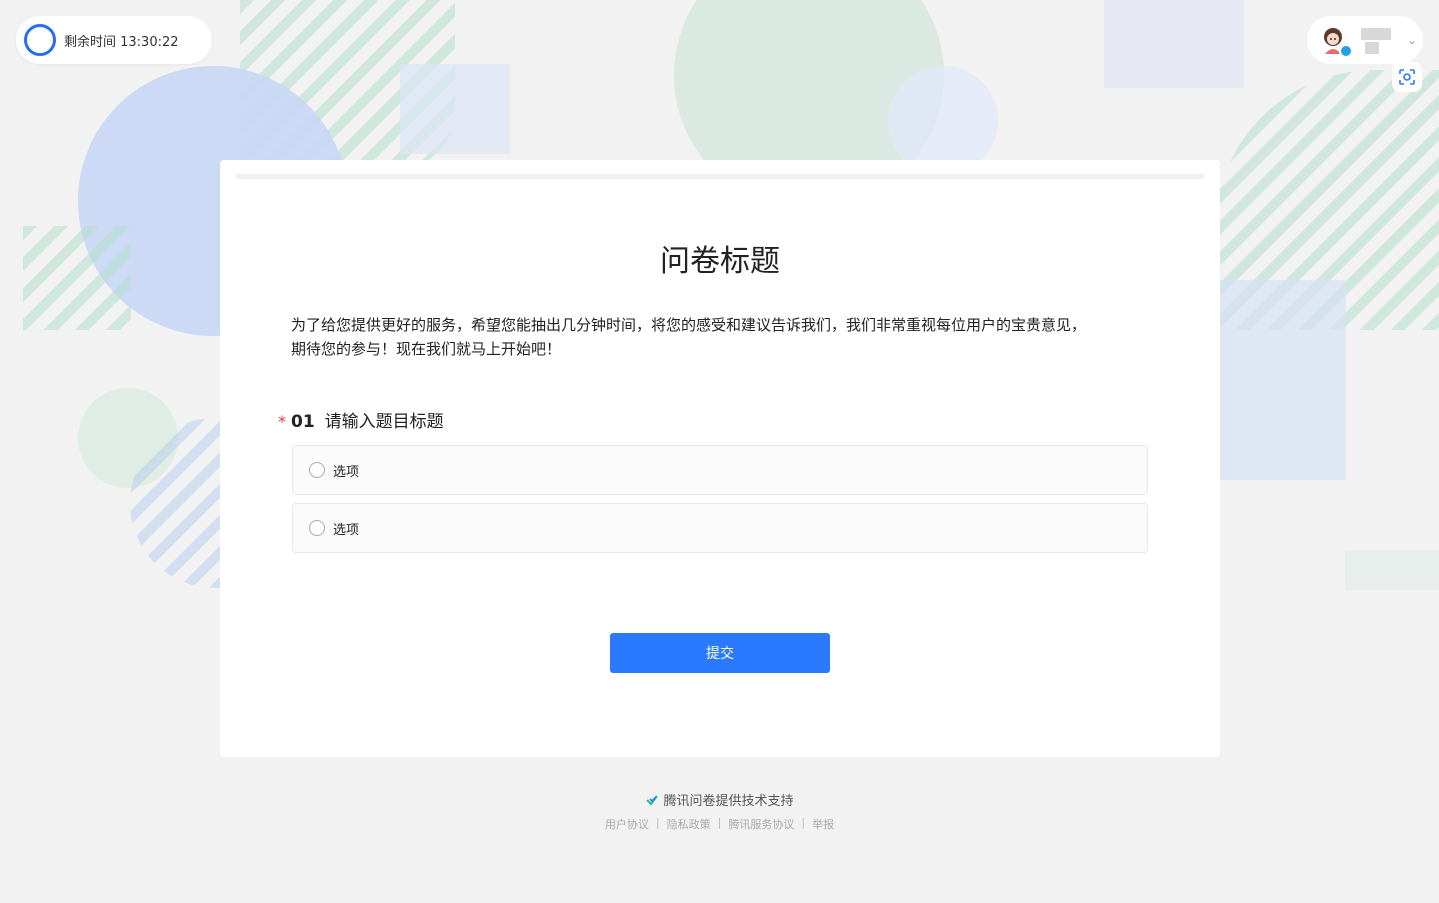 This screenshot has height=903, width=1439. Describe the element at coordinates (718, 419) in the screenshot. I see `question-header: * 01 请输入题目标题` at that location.